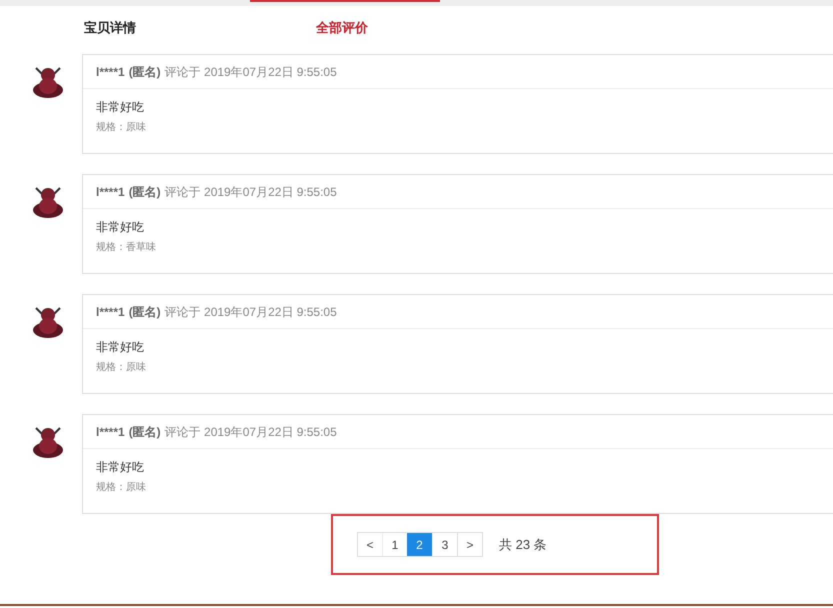 The height and width of the screenshot is (608, 833). I want to click on total-count: 共 23 条, so click(523, 545).